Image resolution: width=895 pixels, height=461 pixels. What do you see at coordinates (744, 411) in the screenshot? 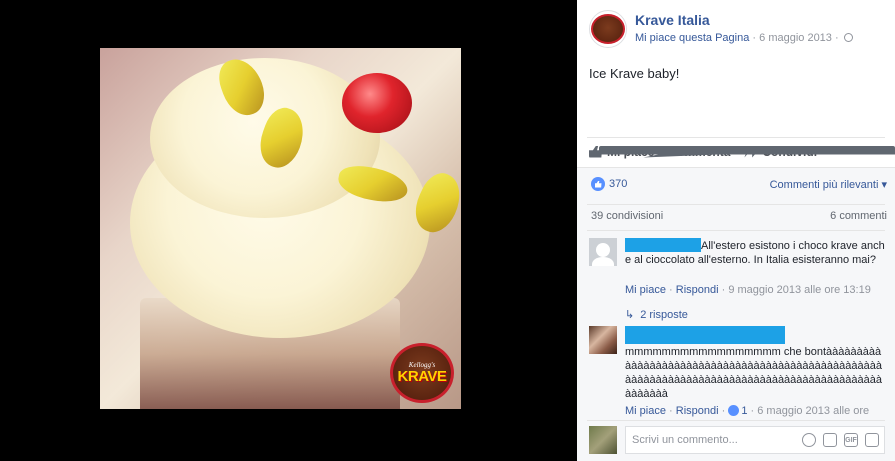
I see `comment-like-count: 1` at bounding box center [744, 411].